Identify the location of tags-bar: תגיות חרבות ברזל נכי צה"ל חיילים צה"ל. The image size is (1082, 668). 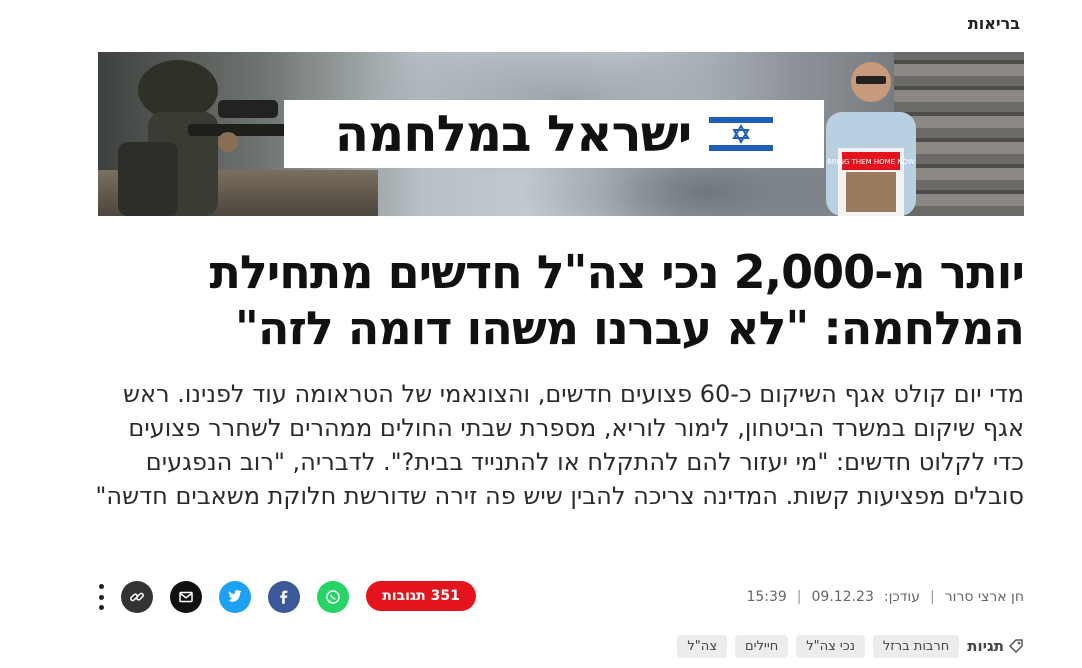
(850, 646).